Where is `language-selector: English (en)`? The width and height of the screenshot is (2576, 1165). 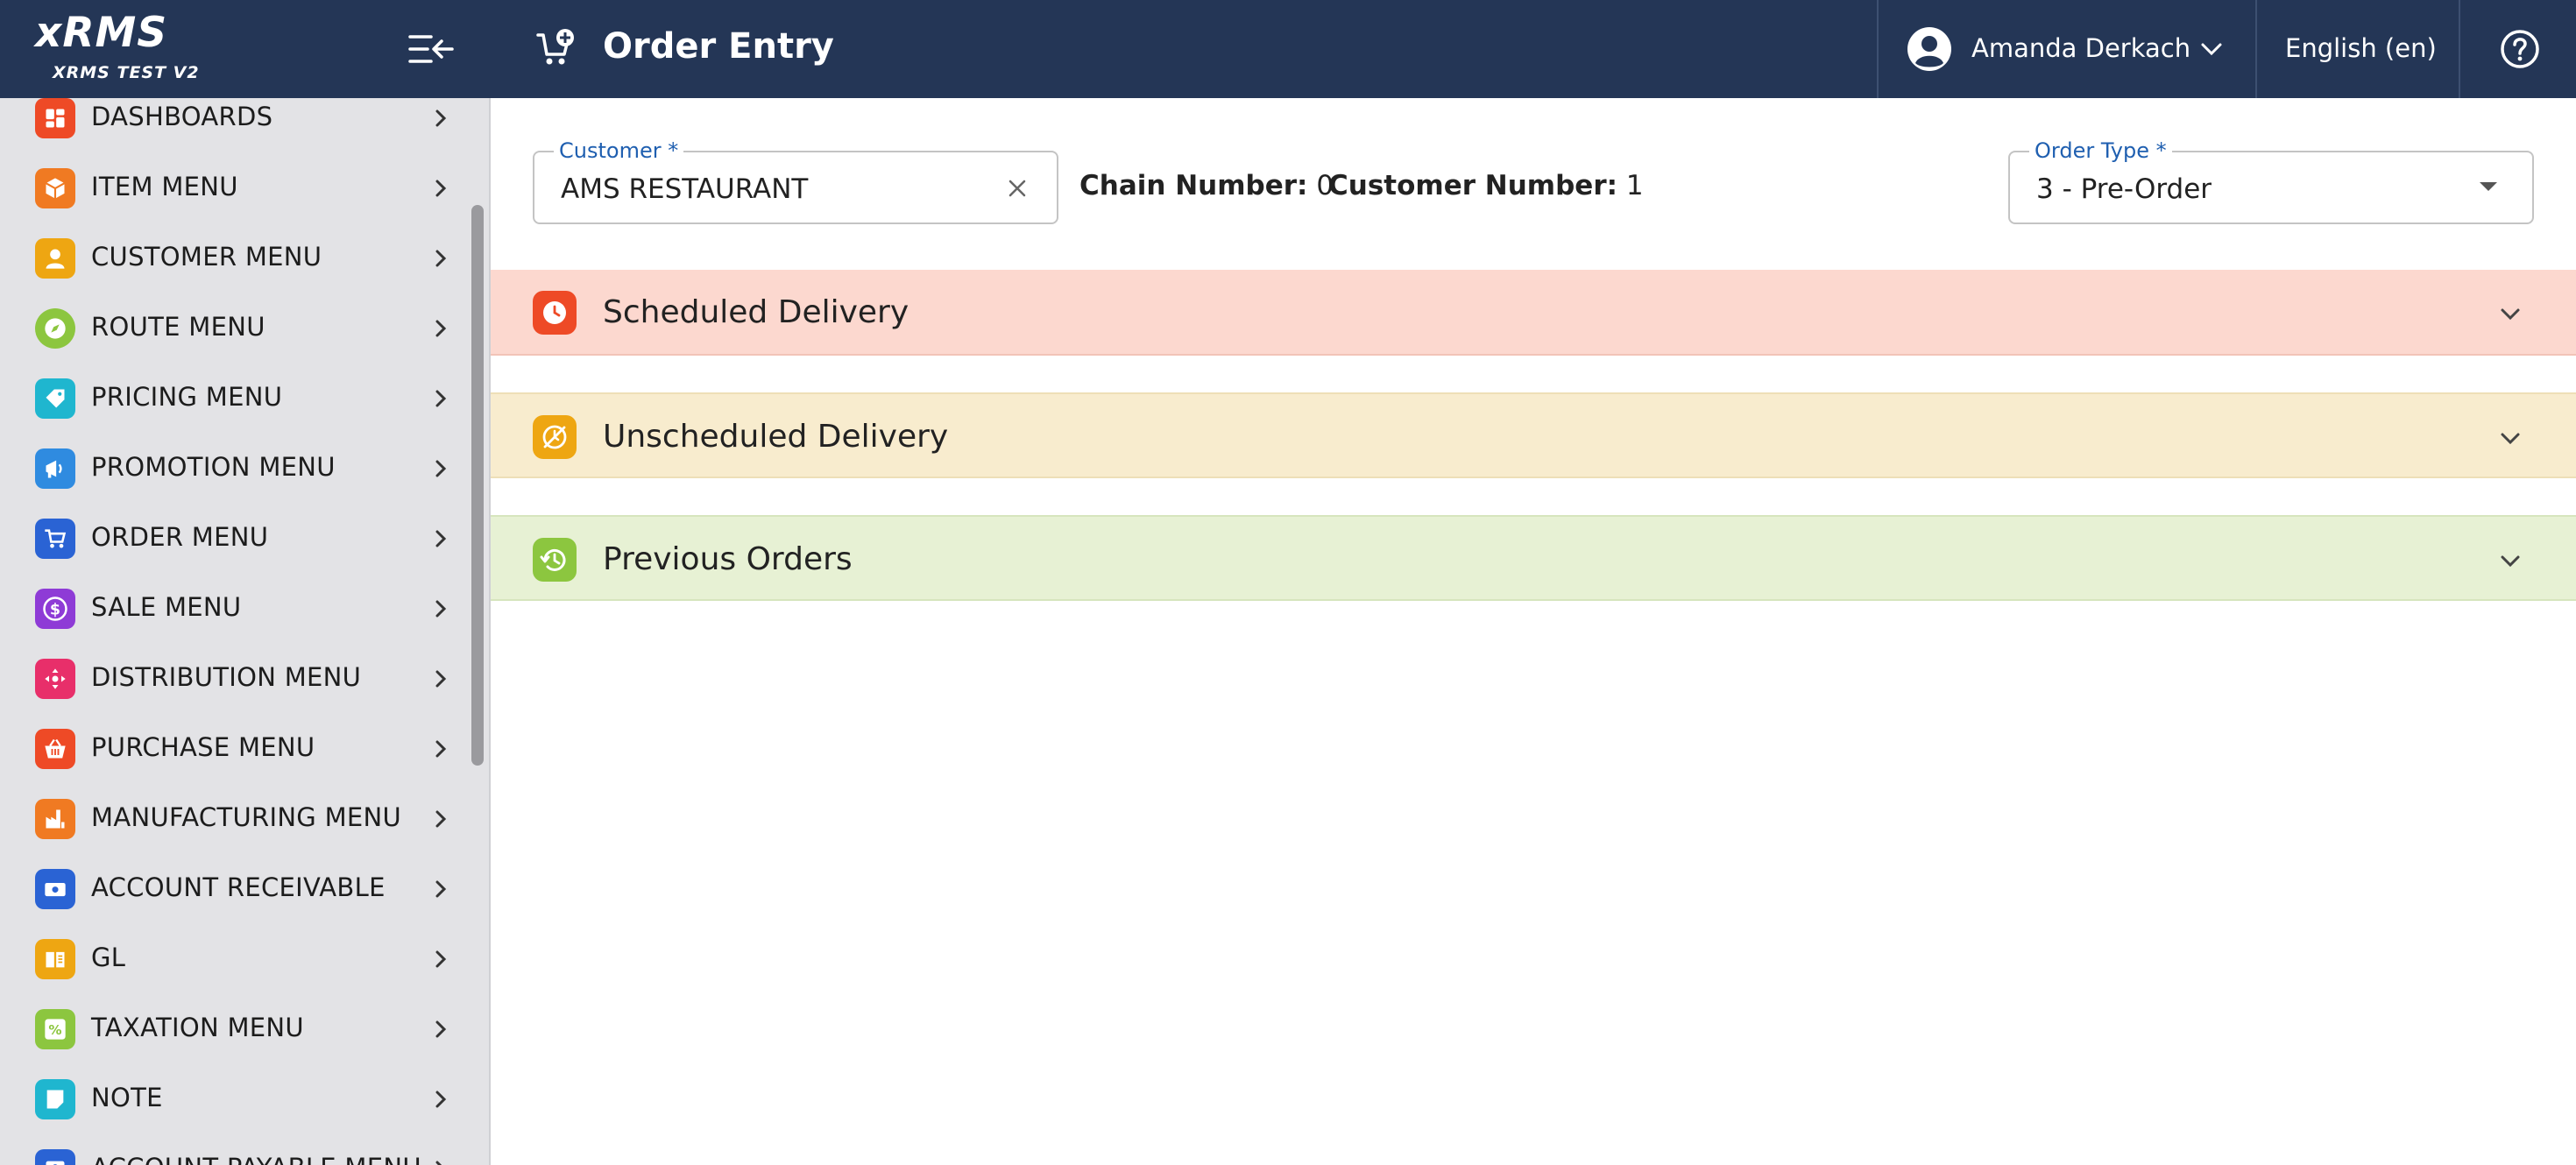
language-selector: English (en) is located at coordinates (2358, 49).